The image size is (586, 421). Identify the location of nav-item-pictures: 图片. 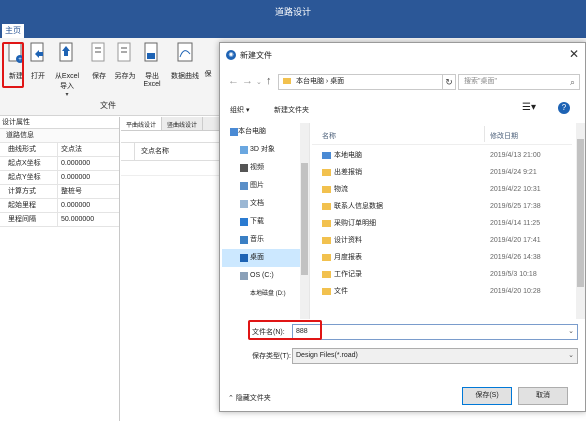
(261, 186).